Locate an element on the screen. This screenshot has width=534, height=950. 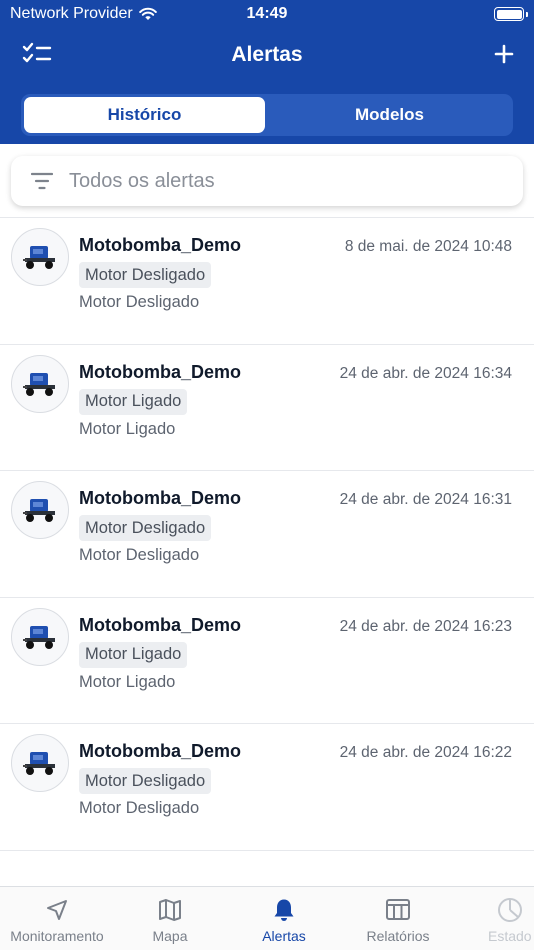
tab-monitoramento: Monitoramento is located at coordinates (57, 918).